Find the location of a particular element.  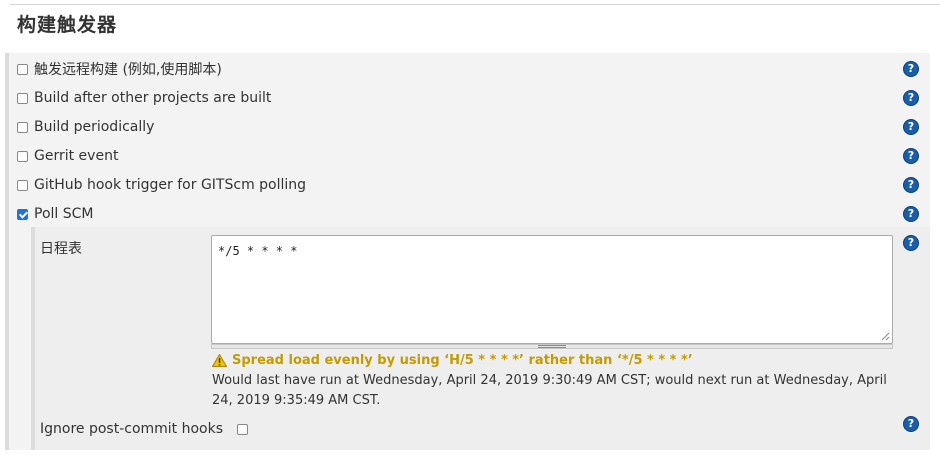

grip-lines is located at coordinates (552, 346).